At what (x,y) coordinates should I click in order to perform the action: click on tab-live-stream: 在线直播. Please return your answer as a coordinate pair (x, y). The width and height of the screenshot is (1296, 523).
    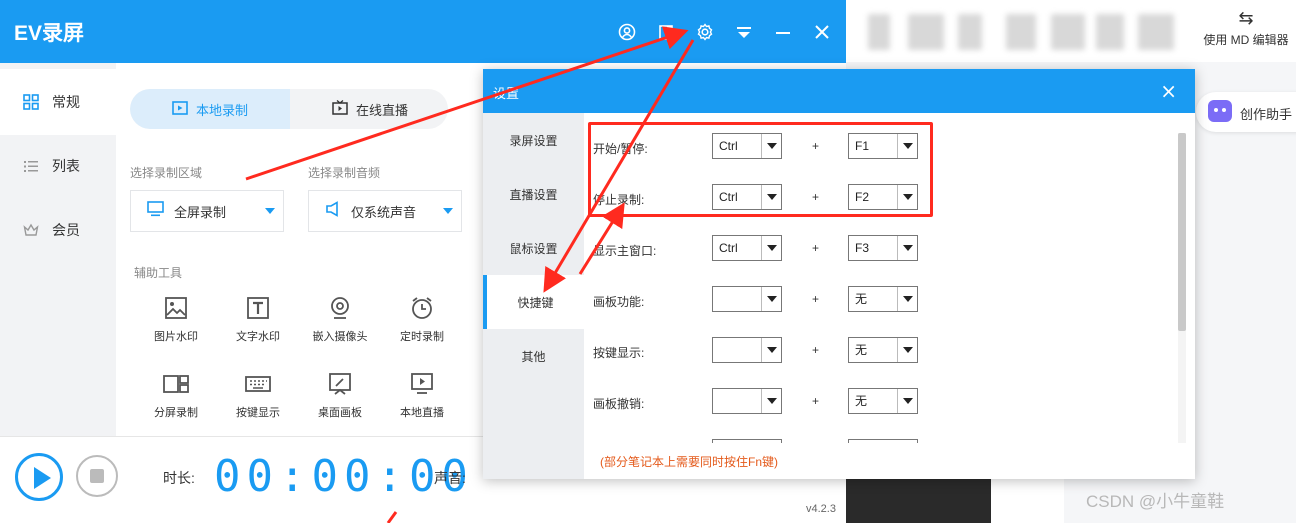
    Looking at the image, I should click on (369, 109).